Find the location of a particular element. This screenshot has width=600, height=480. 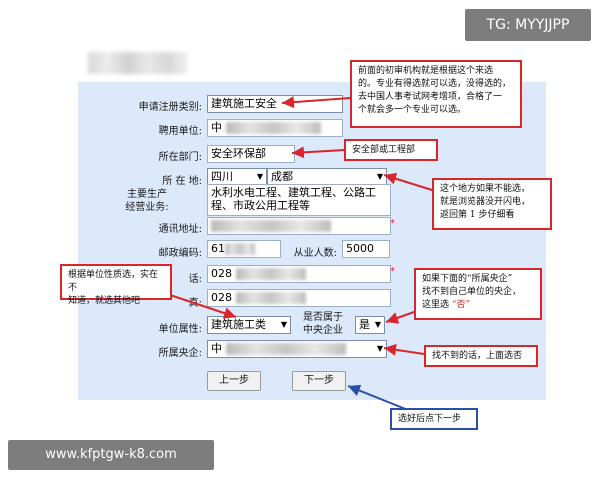

note-department: 安全部或工程部 is located at coordinates (391, 150).